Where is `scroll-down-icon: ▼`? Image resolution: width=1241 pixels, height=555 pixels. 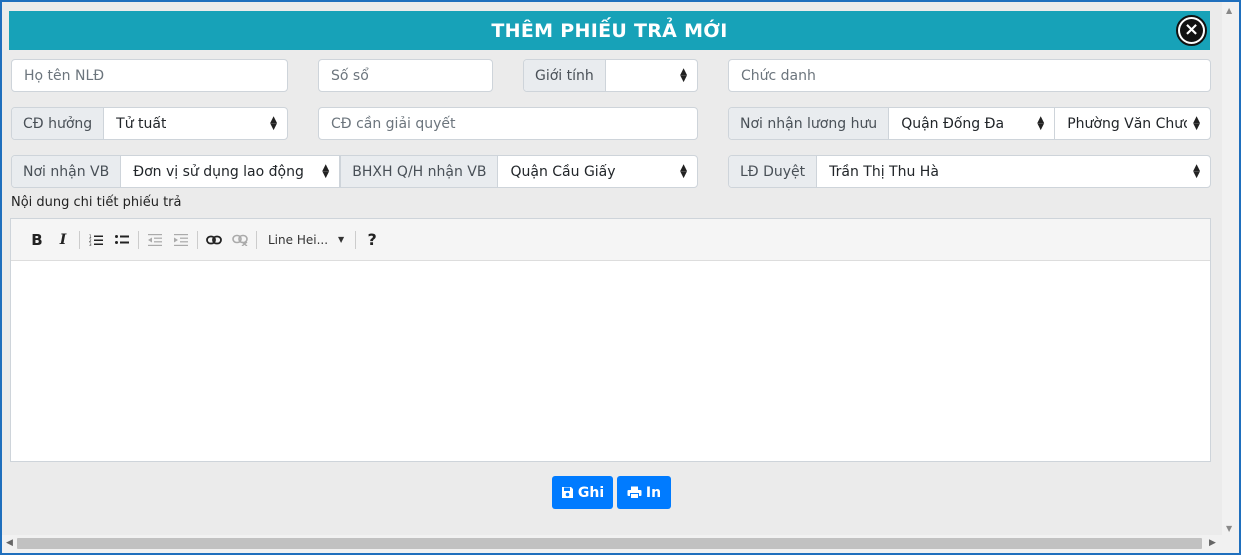 scroll-down-icon: ▼ is located at coordinates (1229, 528).